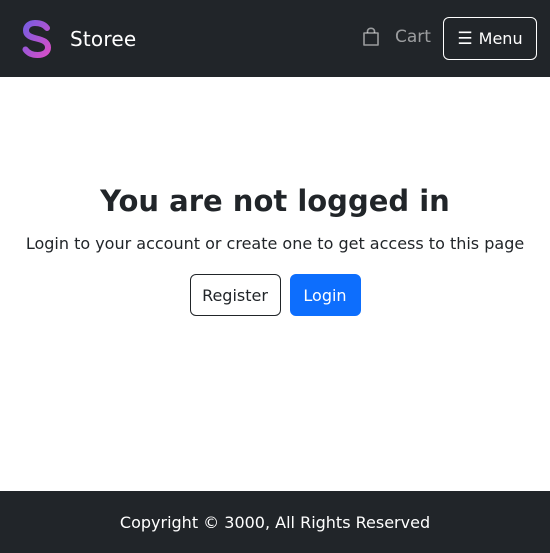 This screenshot has height=553, width=550. What do you see at coordinates (235, 295) in the screenshot?
I see `register-button: Register` at bounding box center [235, 295].